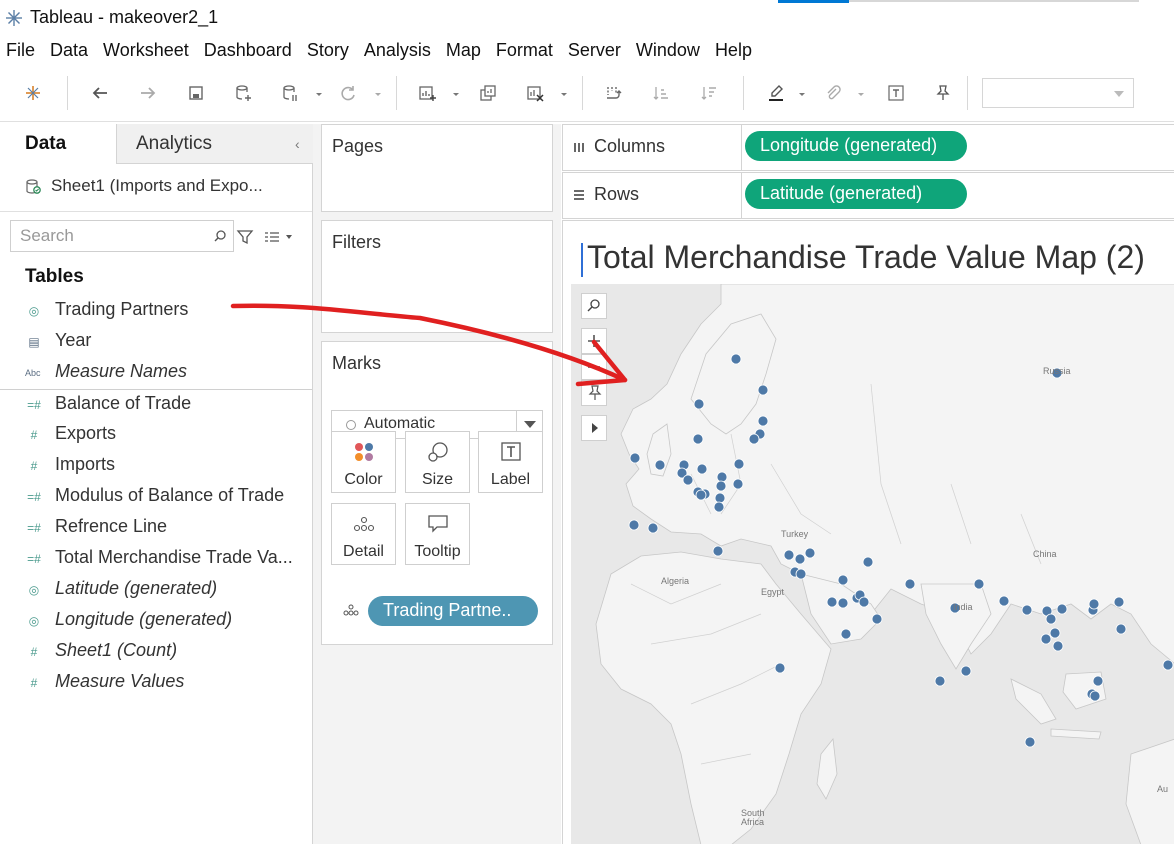  What do you see at coordinates (613, 93) in the screenshot?
I see `swap-rows-columns-icon` at bounding box center [613, 93].